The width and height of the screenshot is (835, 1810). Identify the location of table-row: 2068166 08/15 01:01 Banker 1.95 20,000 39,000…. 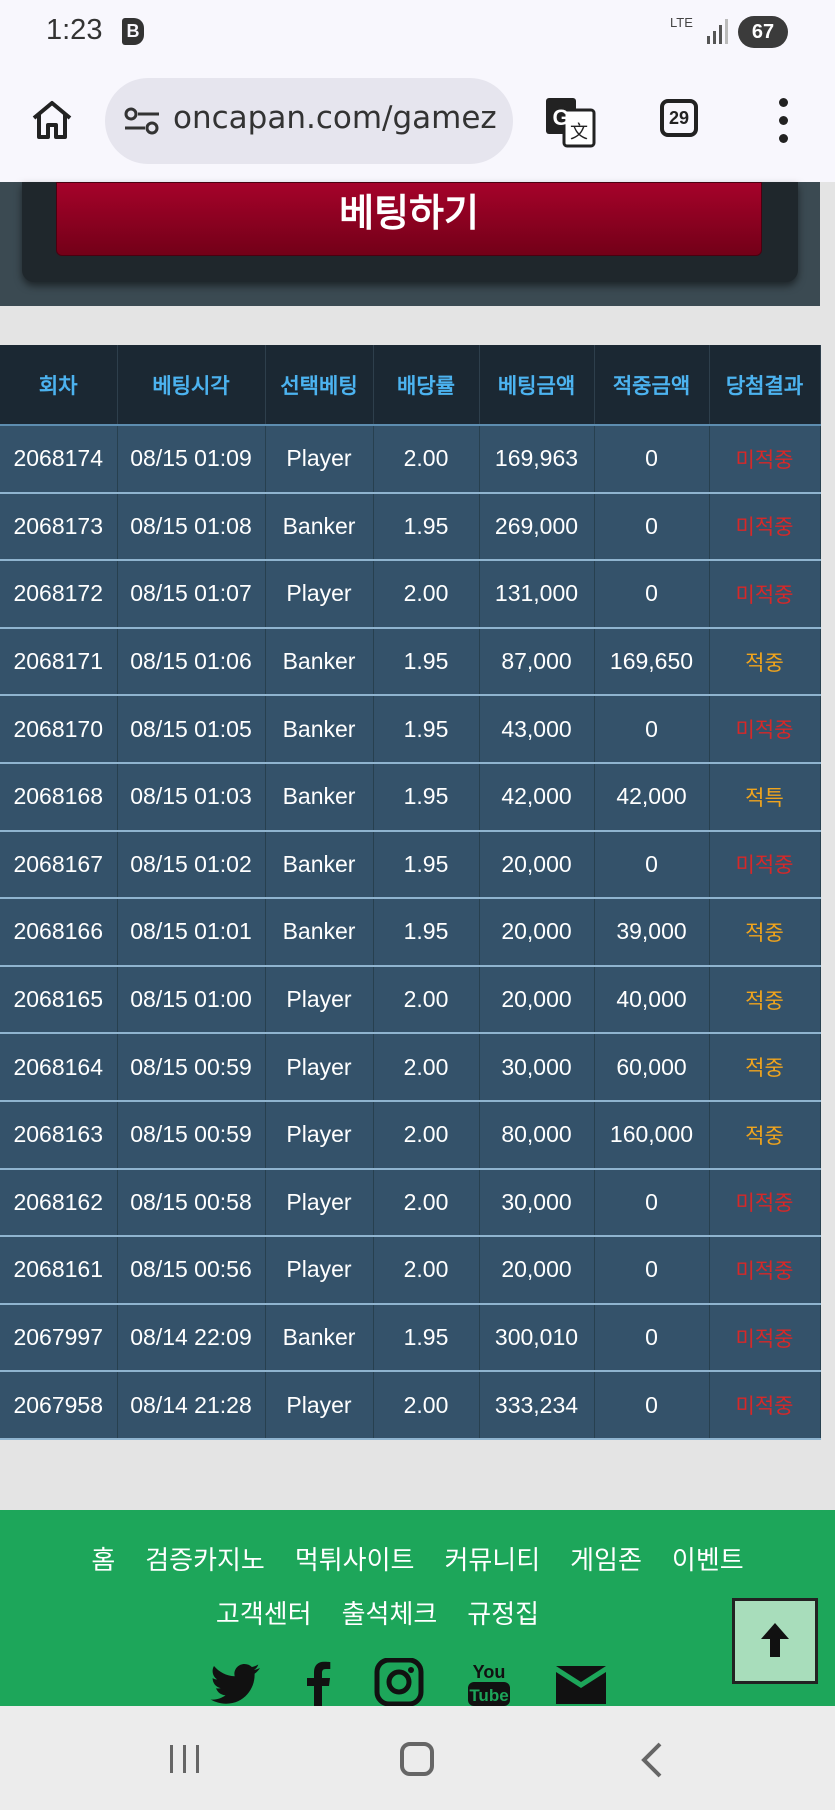
(410, 932).